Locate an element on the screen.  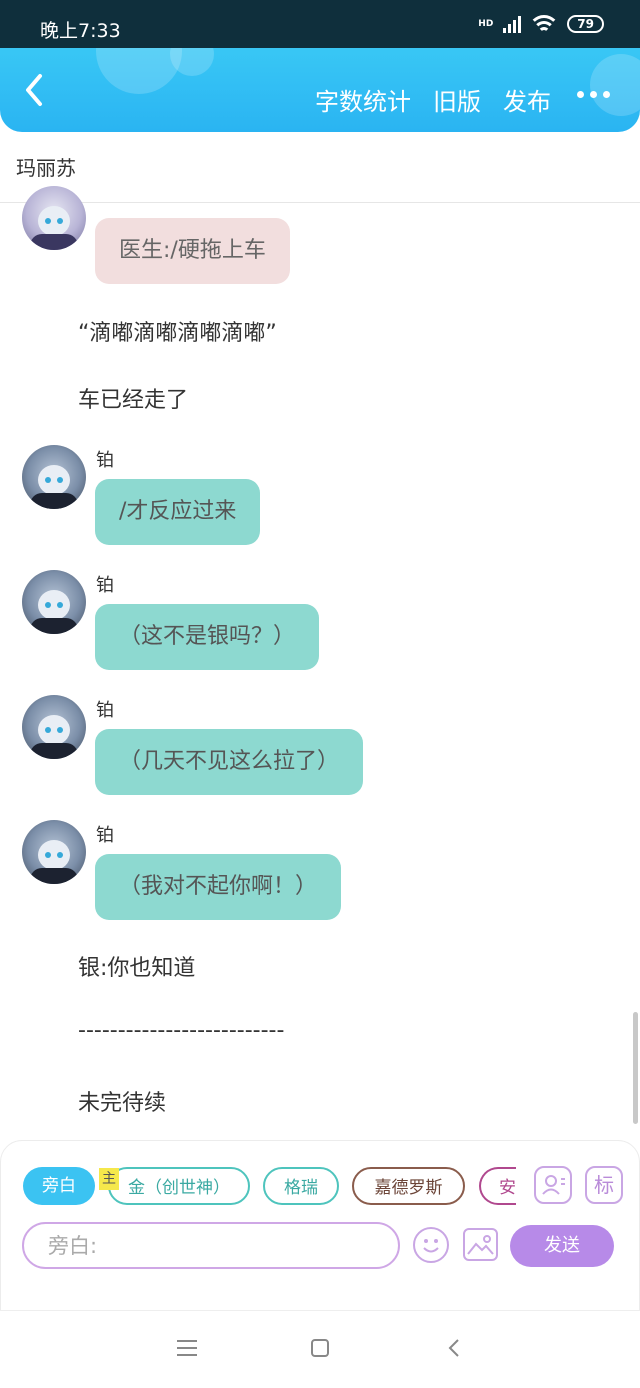
dialog-bubble: /才反应过来 is located at coordinates (178, 512).